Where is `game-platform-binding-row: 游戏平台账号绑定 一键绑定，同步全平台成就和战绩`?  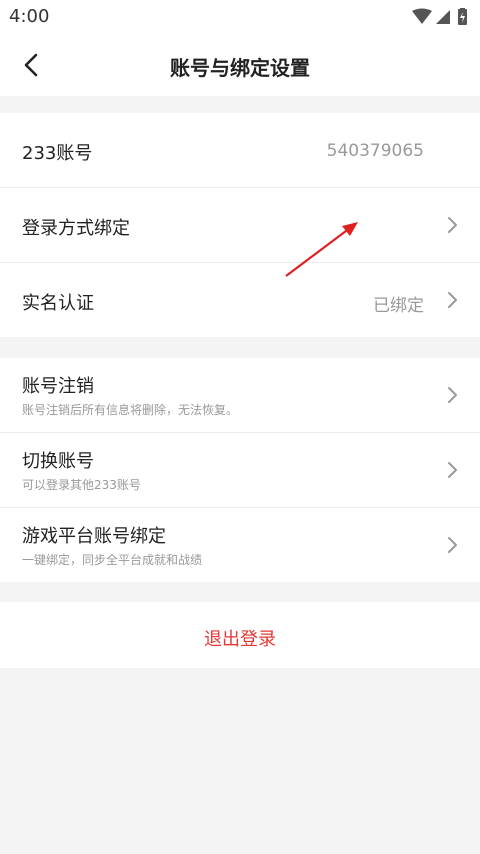 game-platform-binding-row: 游戏平台账号绑定 一键绑定，同步全平台成就和战绩 is located at coordinates (240, 545).